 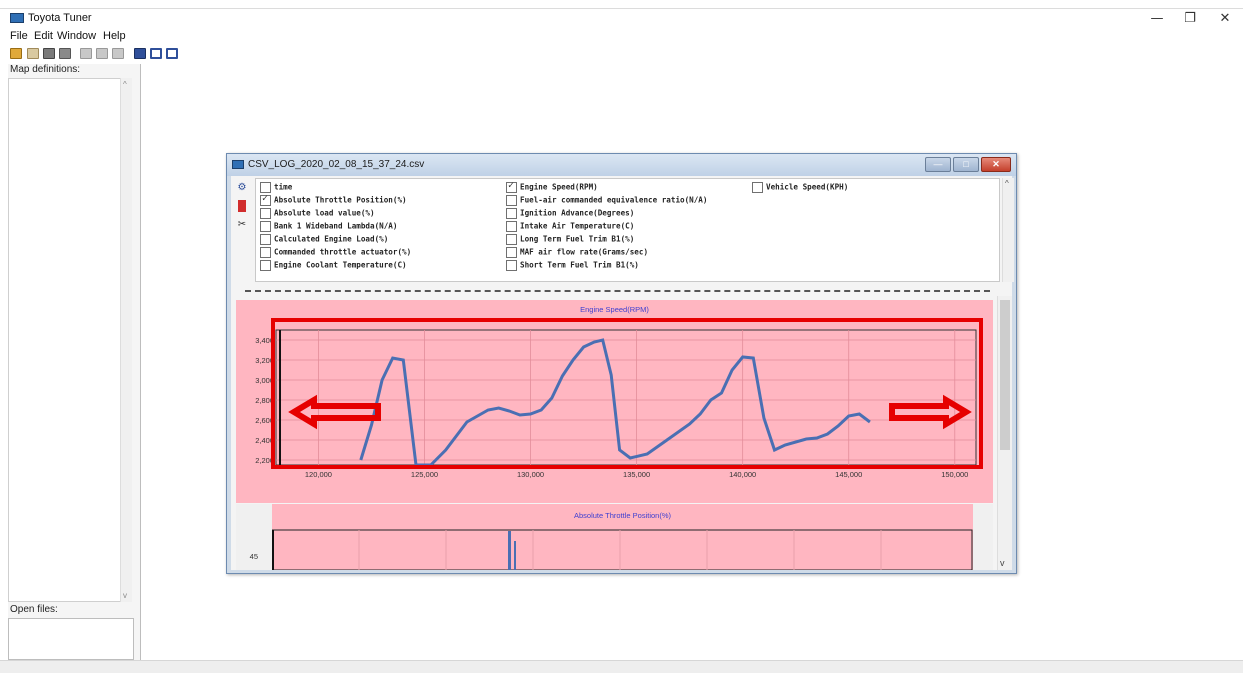 What do you see at coordinates (126, 340) in the screenshot?
I see `map-list-scrollbar: ^ v` at bounding box center [126, 340].